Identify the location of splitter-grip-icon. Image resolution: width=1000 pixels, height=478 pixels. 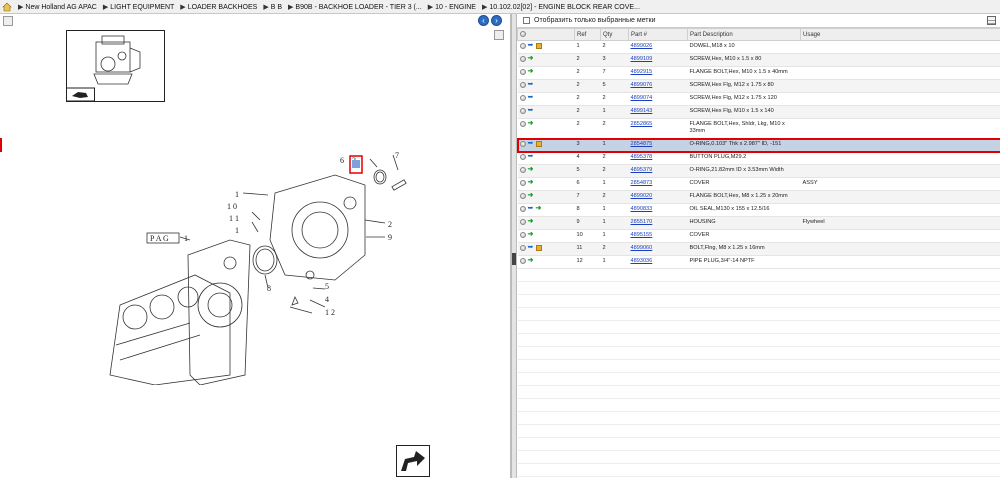
(514, 259).